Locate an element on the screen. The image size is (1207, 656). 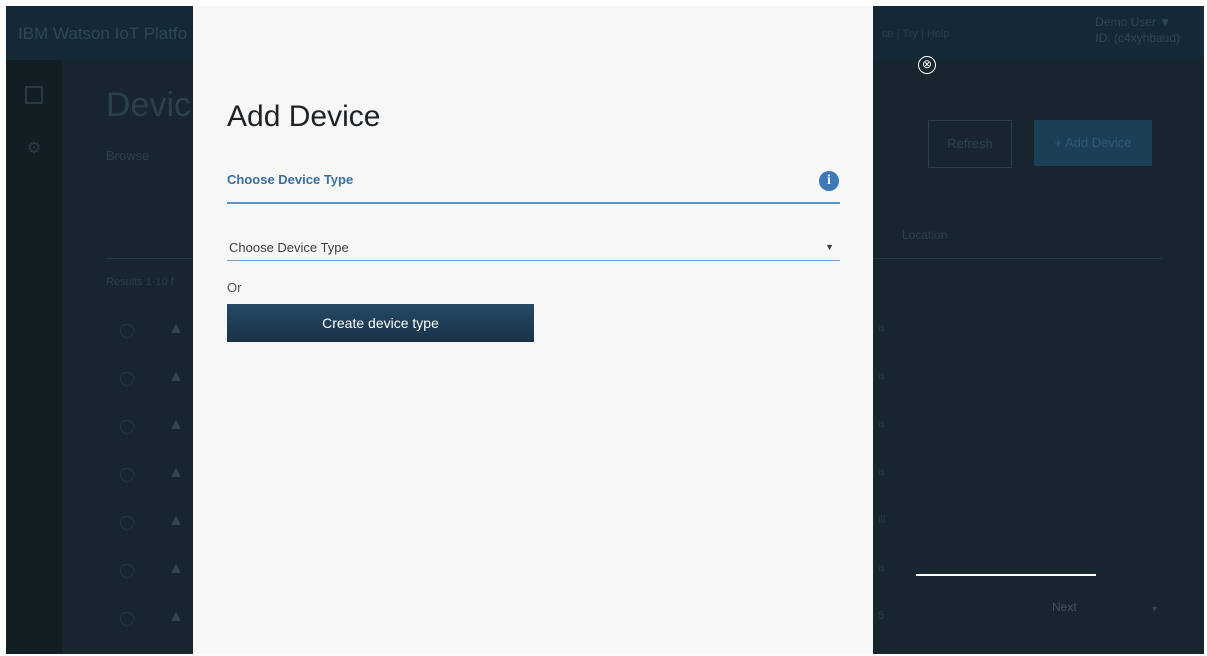
org-id: ID: (c4xyhbaud) is located at coordinates (1137, 38).